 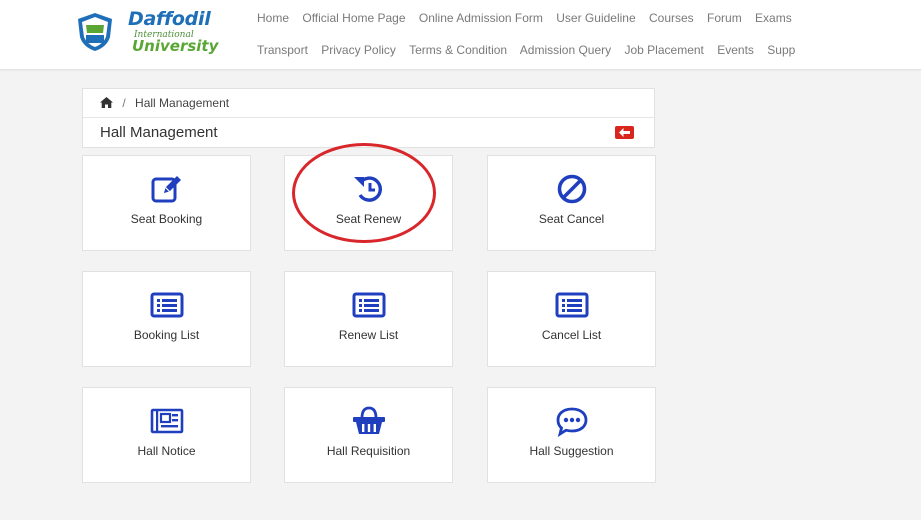 What do you see at coordinates (368, 103) in the screenshot?
I see `breadcrumb: / Hall Management` at bounding box center [368, 103].